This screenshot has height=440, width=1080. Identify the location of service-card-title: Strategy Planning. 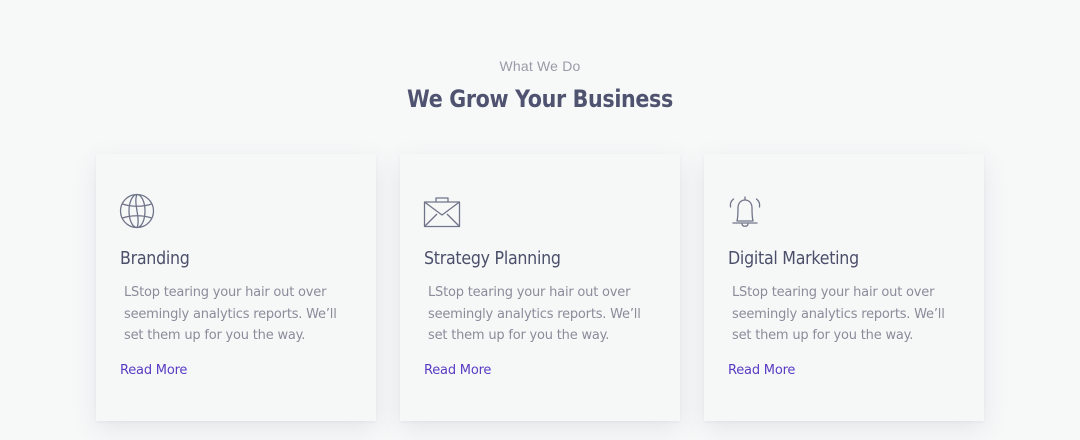
(492, 258).